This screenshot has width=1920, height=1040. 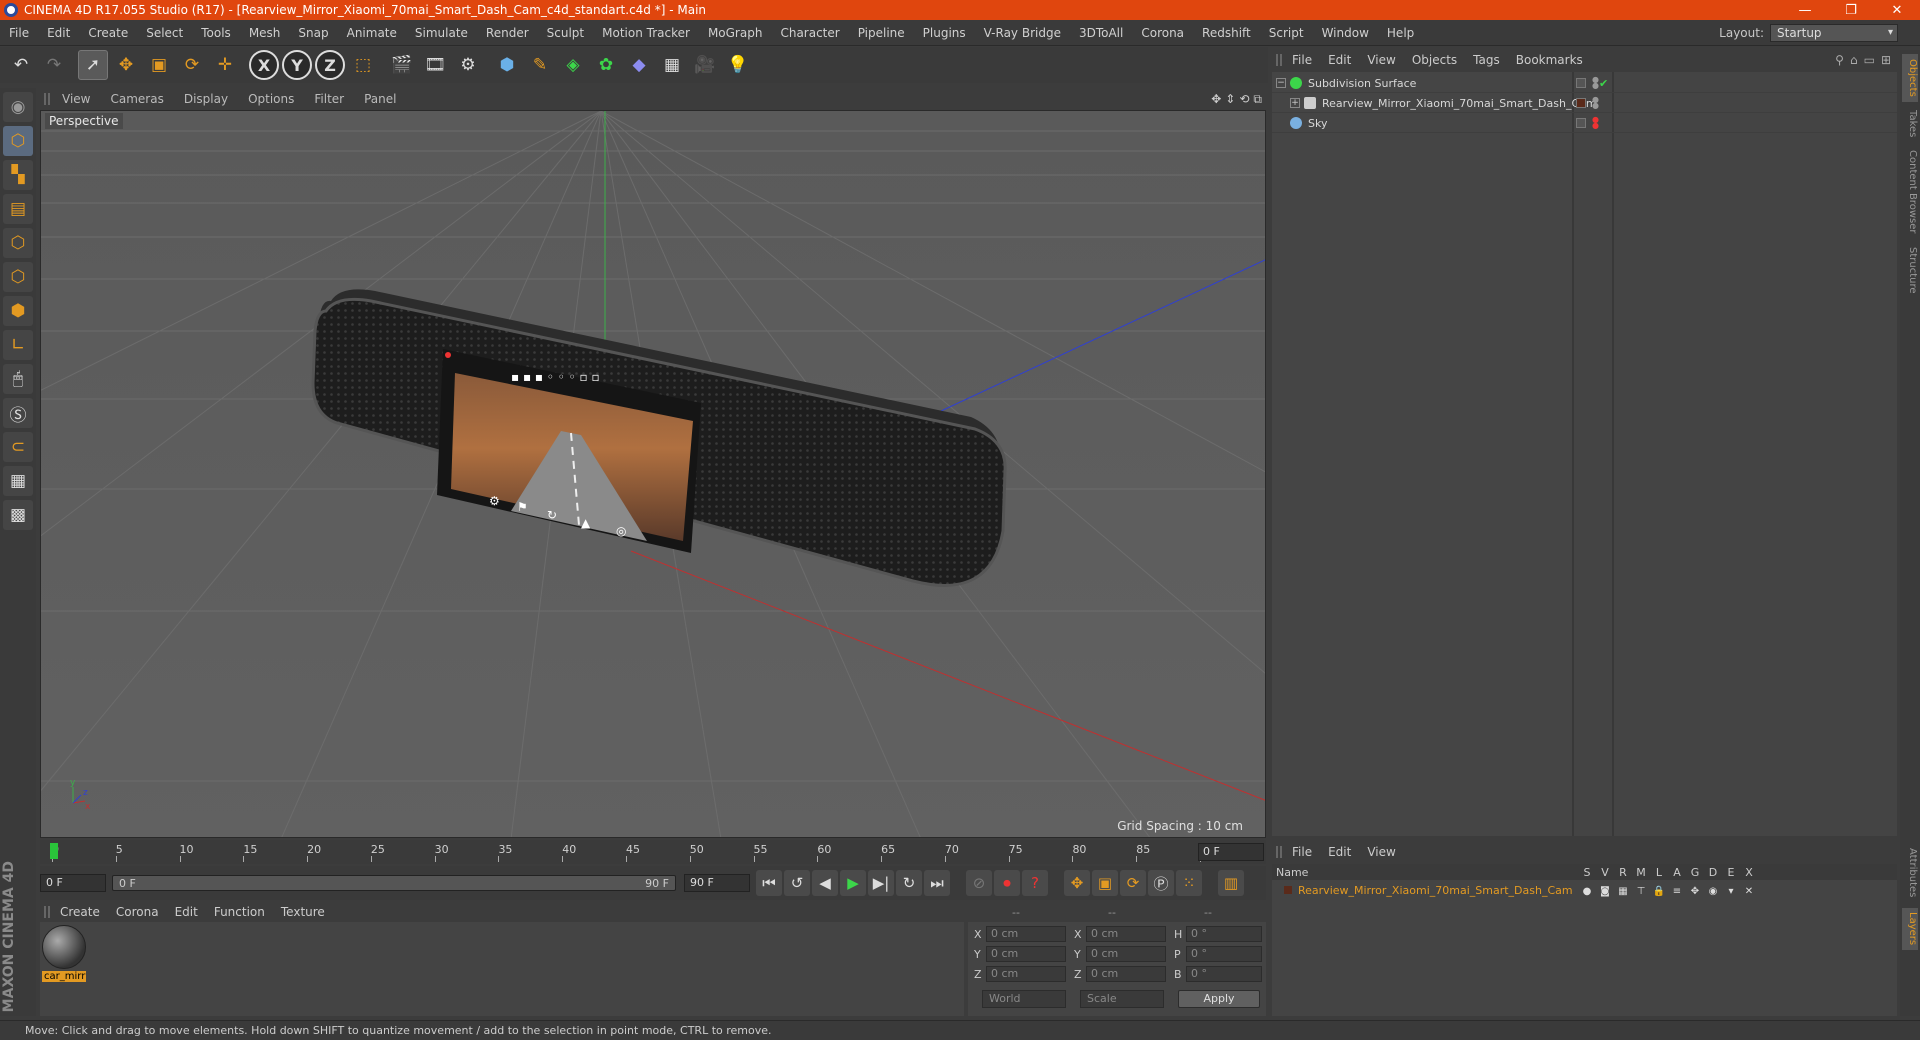 I want to click on material-menu-texture: Texture, so click(x=303, y=912).